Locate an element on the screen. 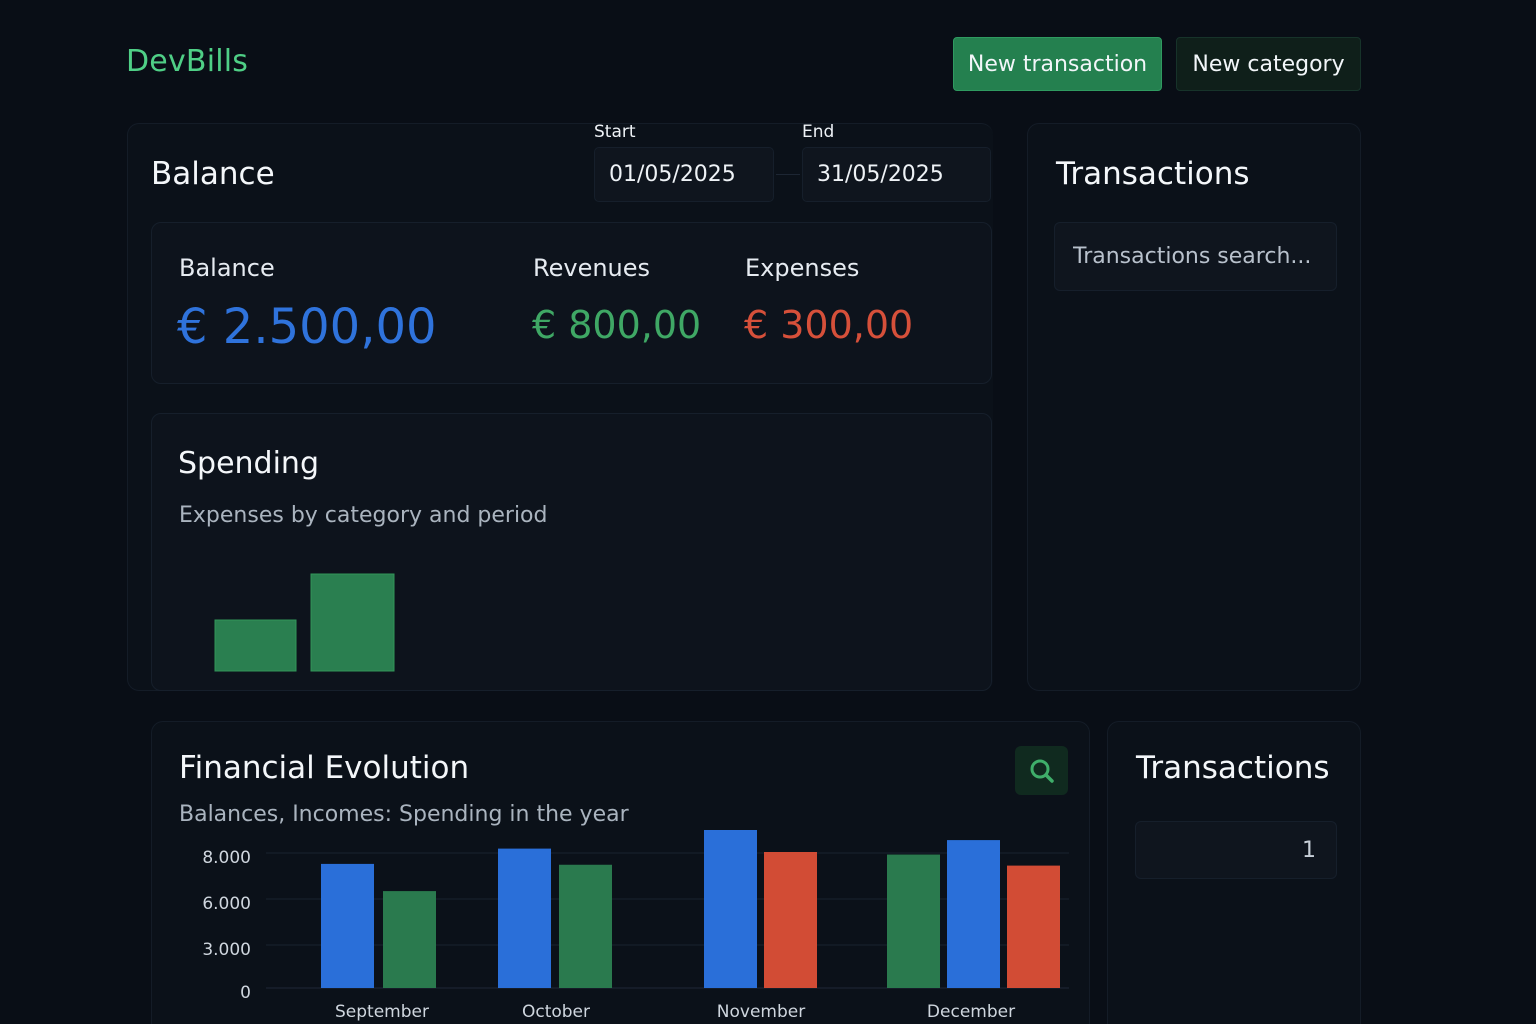  transactions-summary-title: Transactions is located at coordinates (1233, 768).